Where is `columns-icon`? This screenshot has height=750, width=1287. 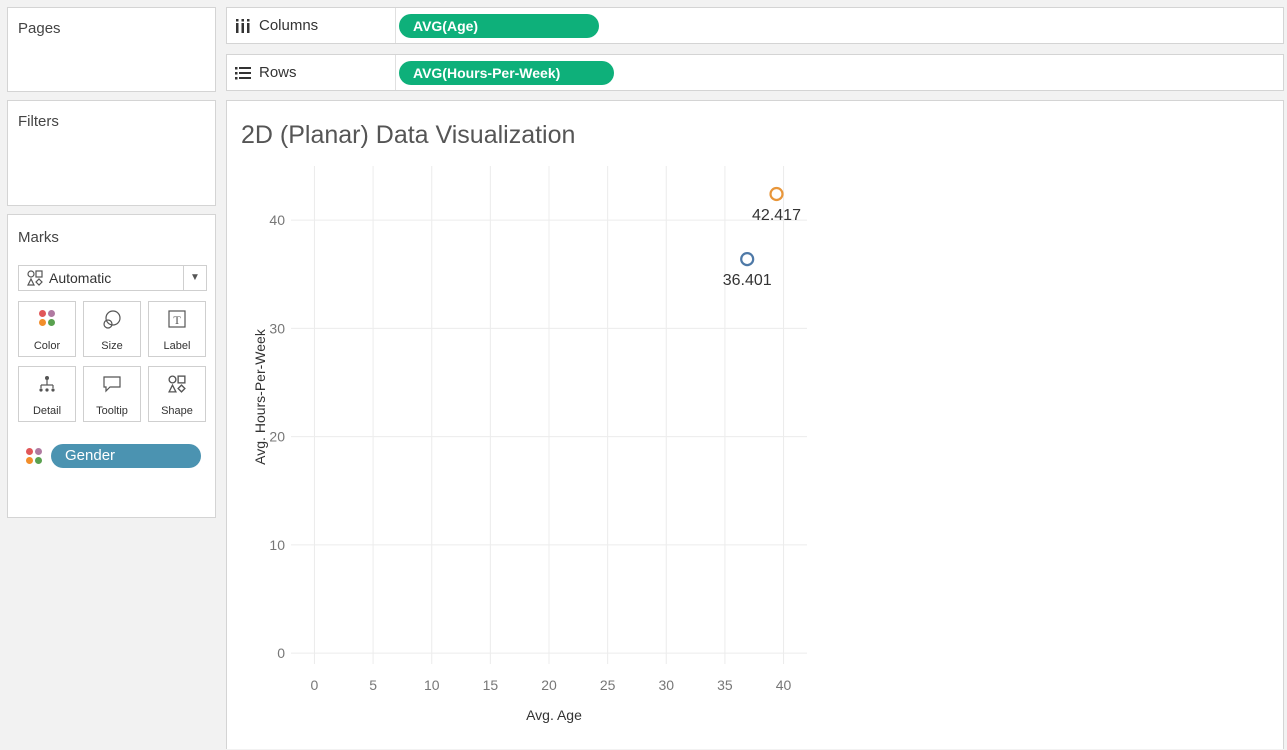 columns-icon is located at coordinates (243, 25).